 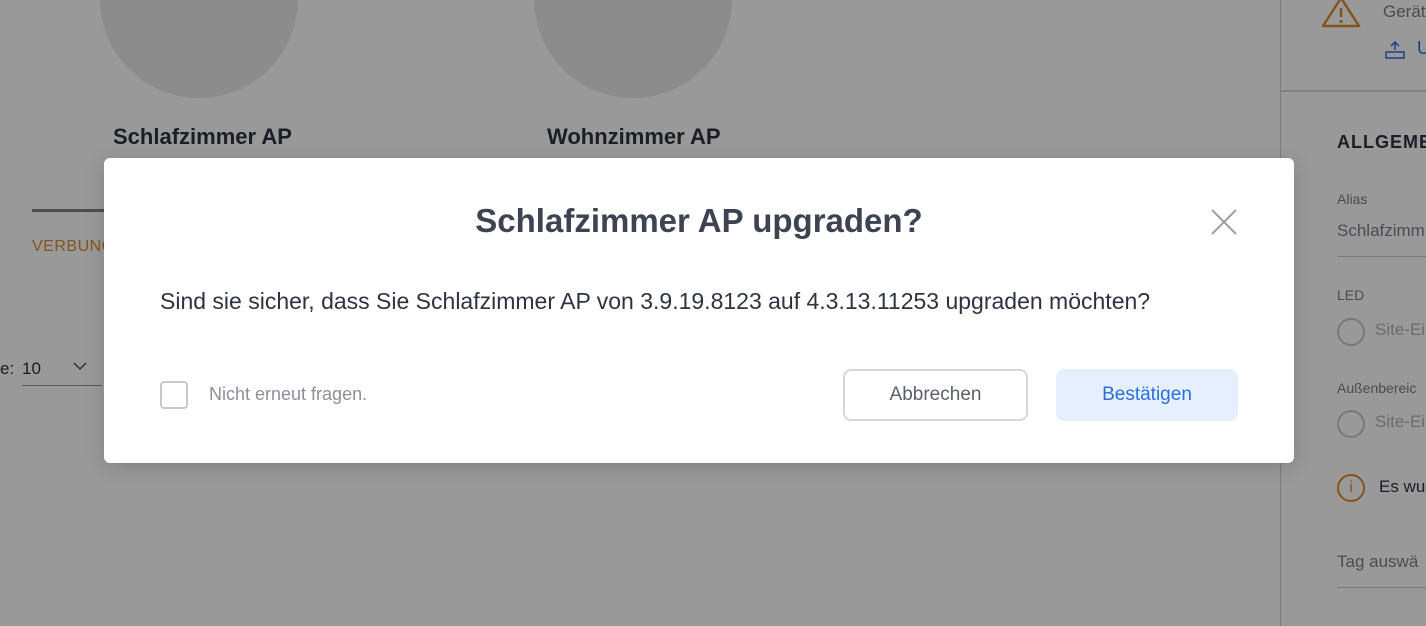 I want to click on close-icon, so click(x=1224, y=222).